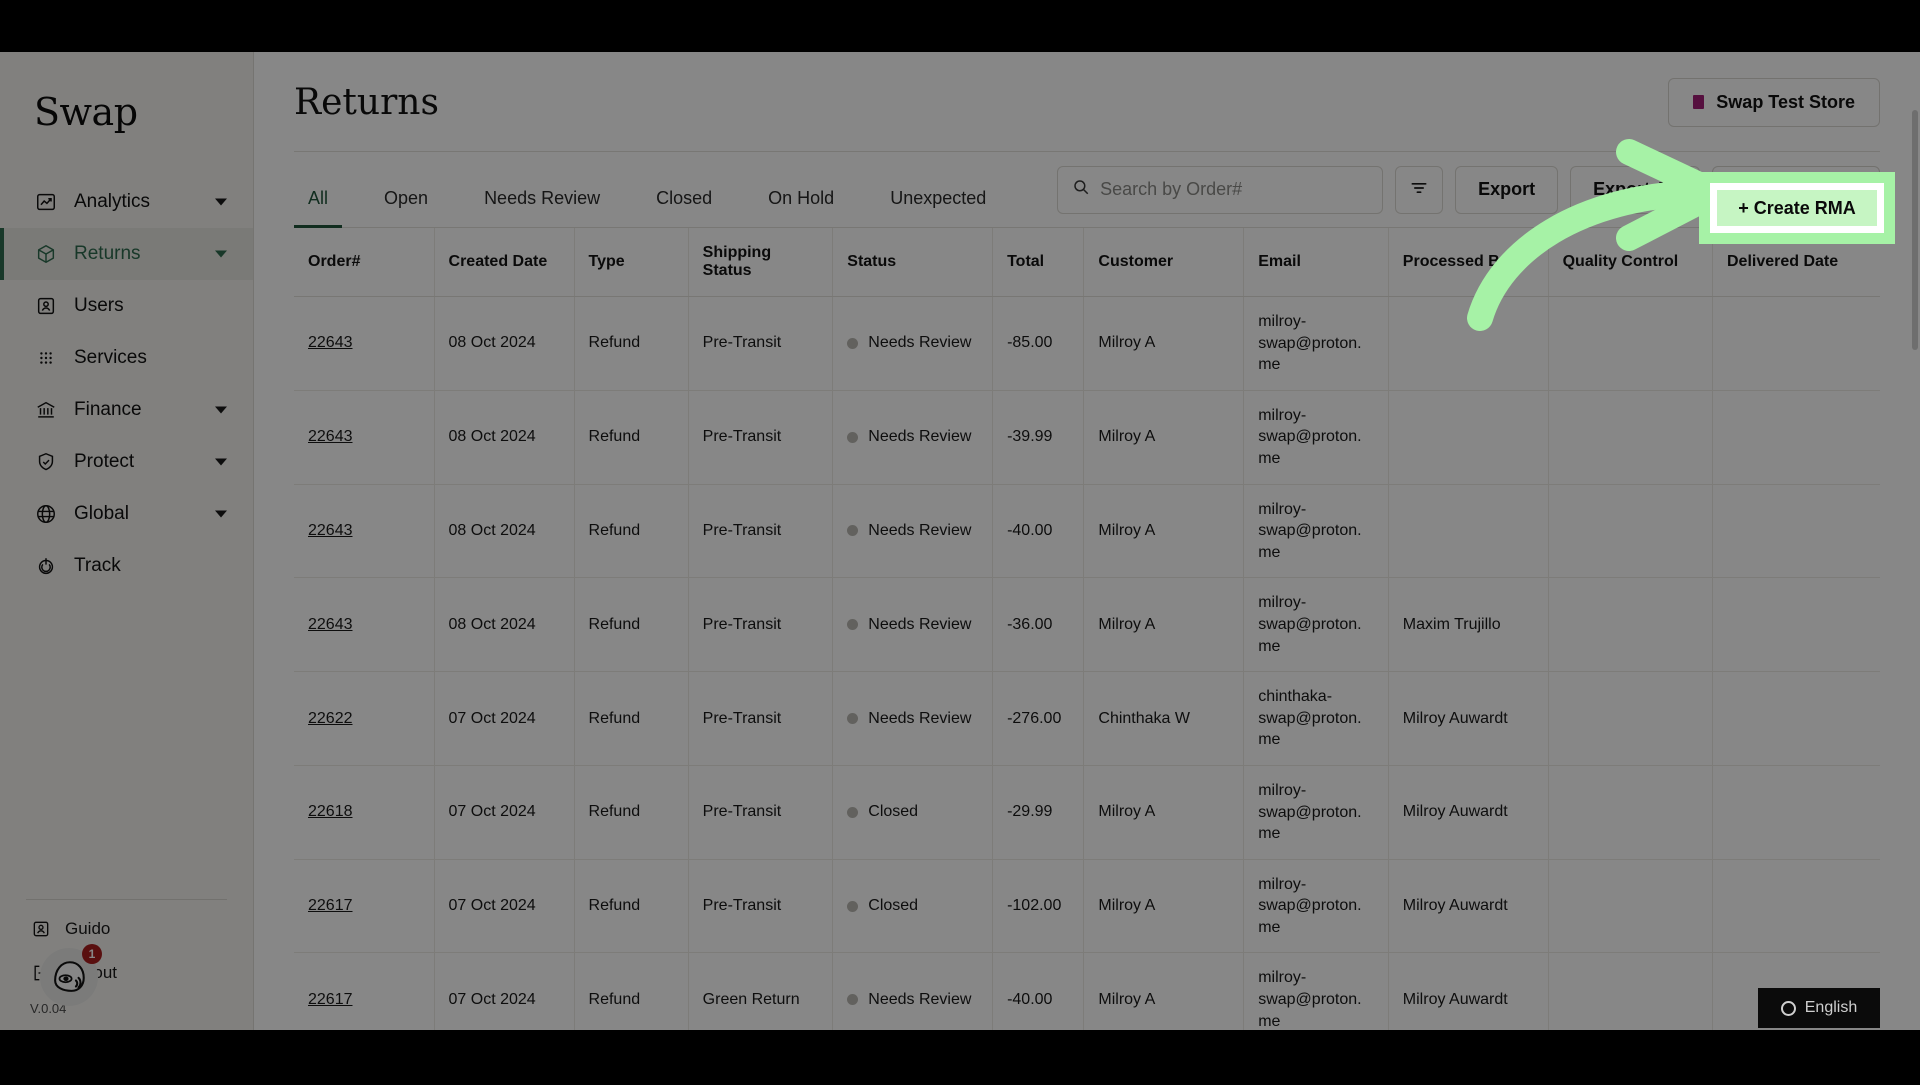 The width and height of the screenshot is (1920, 1085). What do you see at coordinates (364, 718) in the screenshot?
I see `cell-order: 22622` at bounding box center [364, 718].